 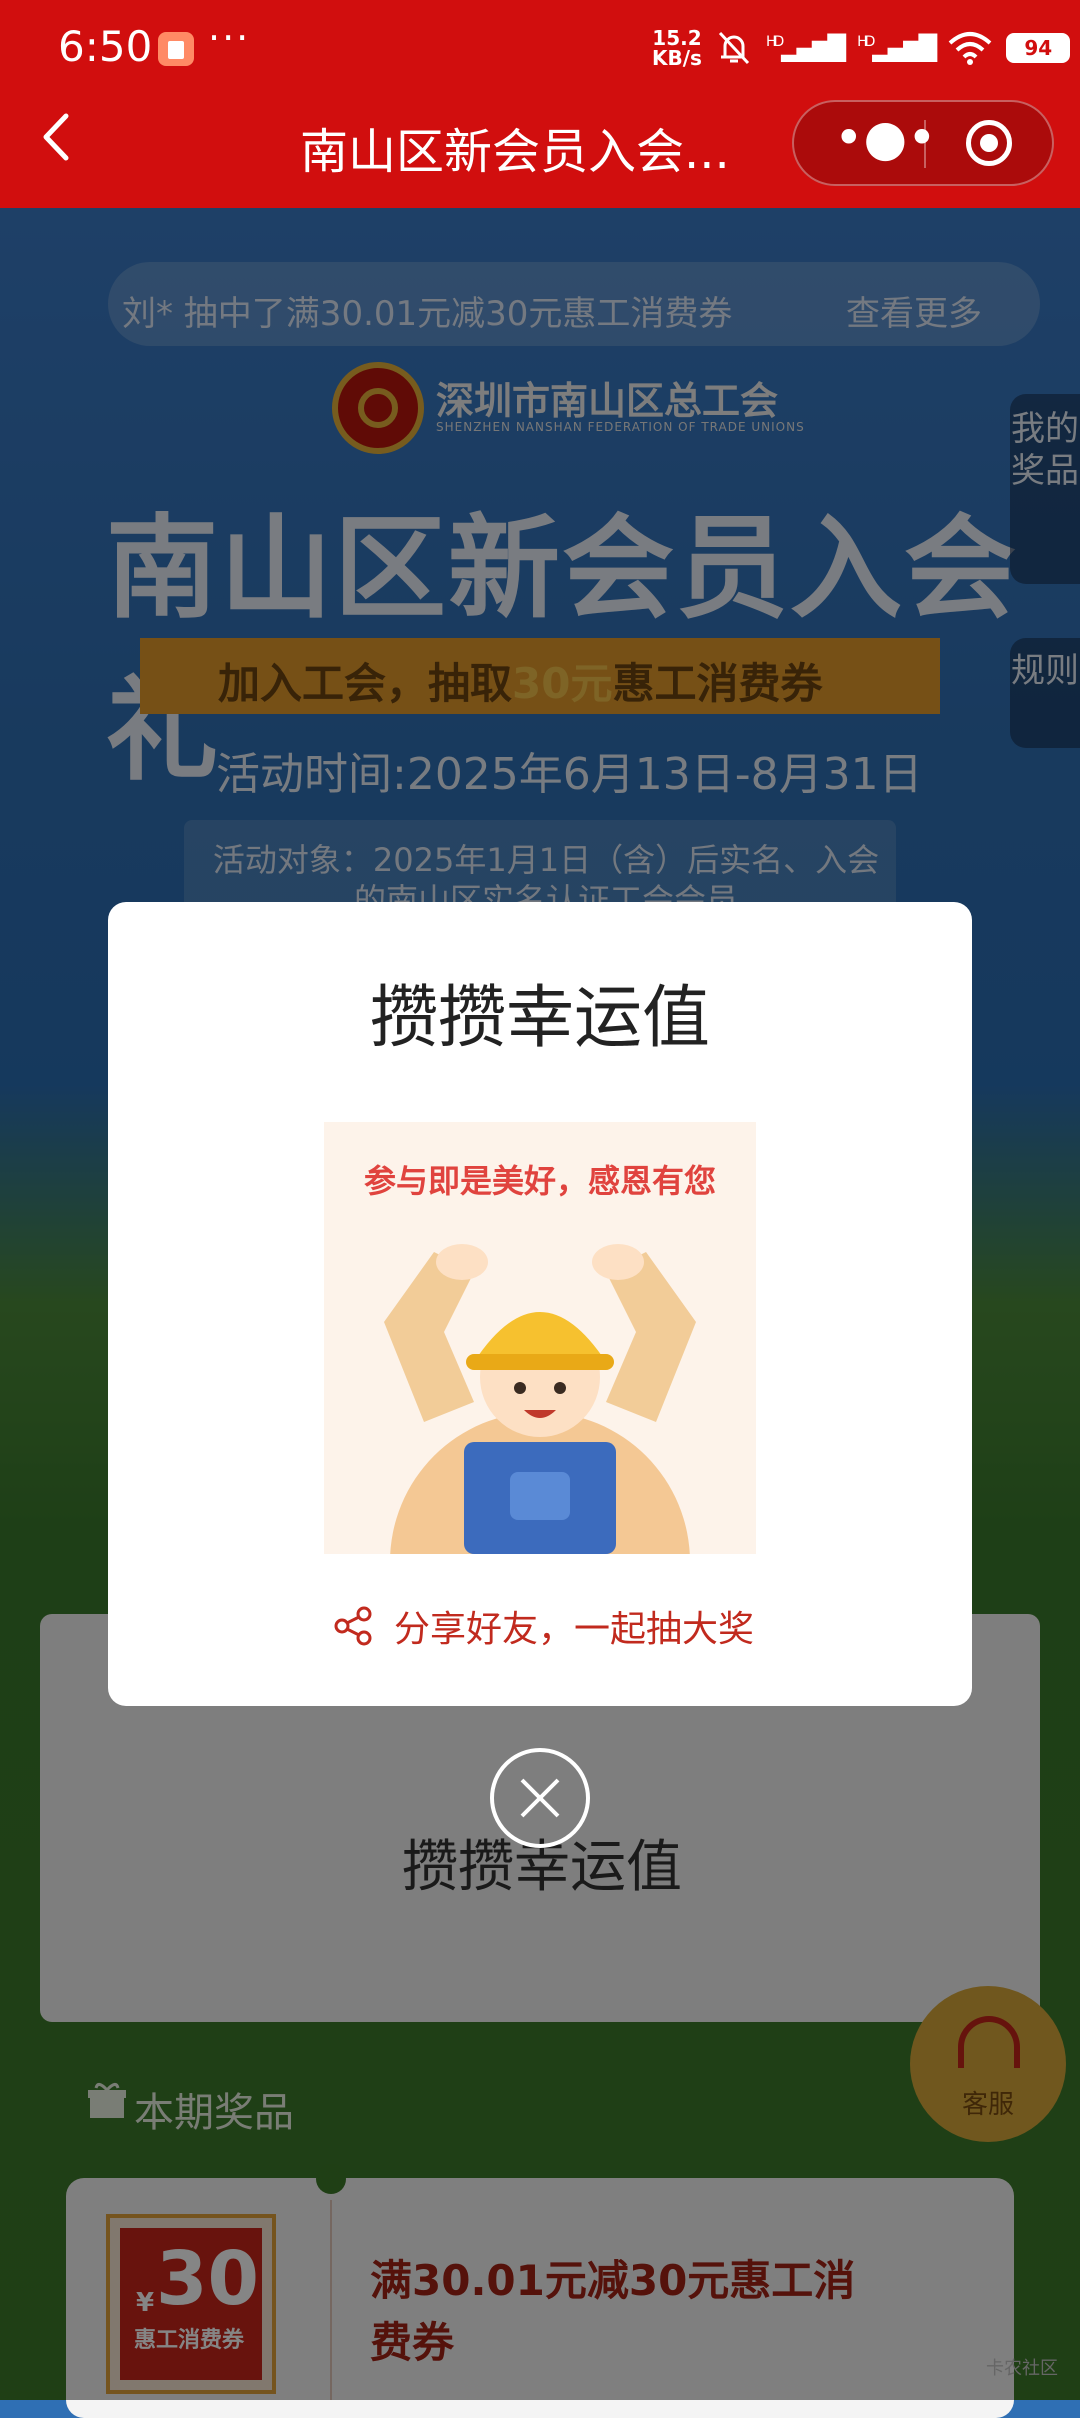 What do you see at coordinates (229, 38) in the screenshot?
I see `more-notifications-icon: ···` at bounding box center [229, 38].